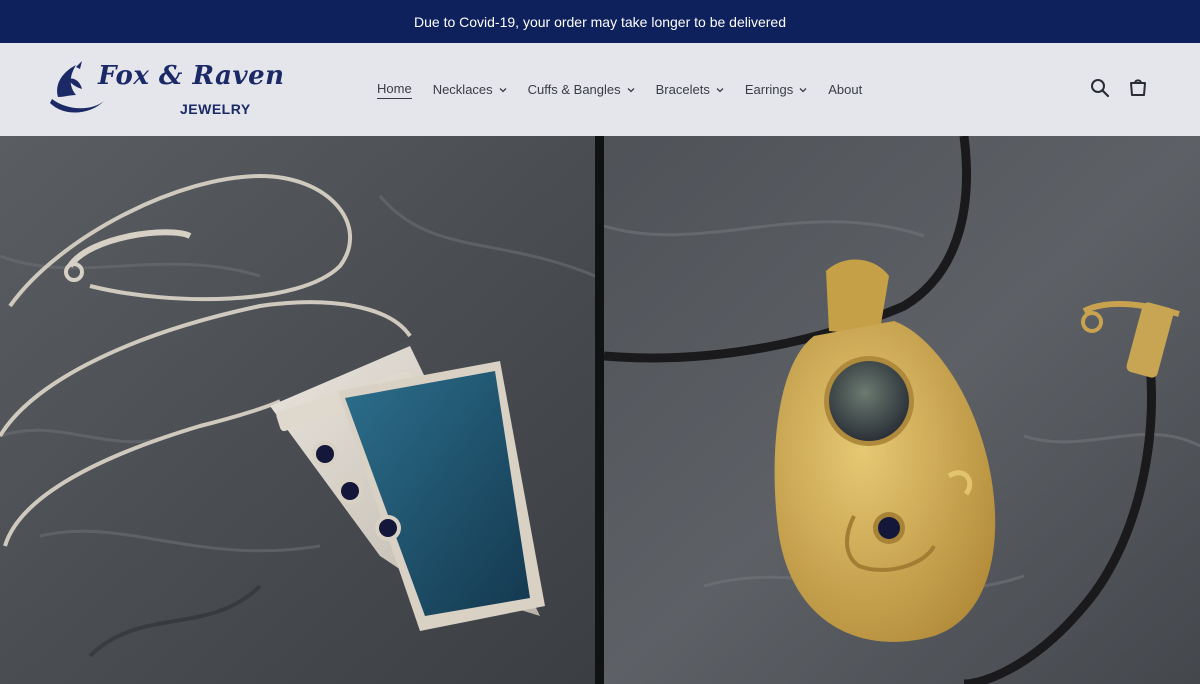  Describe the element at coordinates (682, 89) in the screenshot. I see `nav-label: Bracelets` at that location.